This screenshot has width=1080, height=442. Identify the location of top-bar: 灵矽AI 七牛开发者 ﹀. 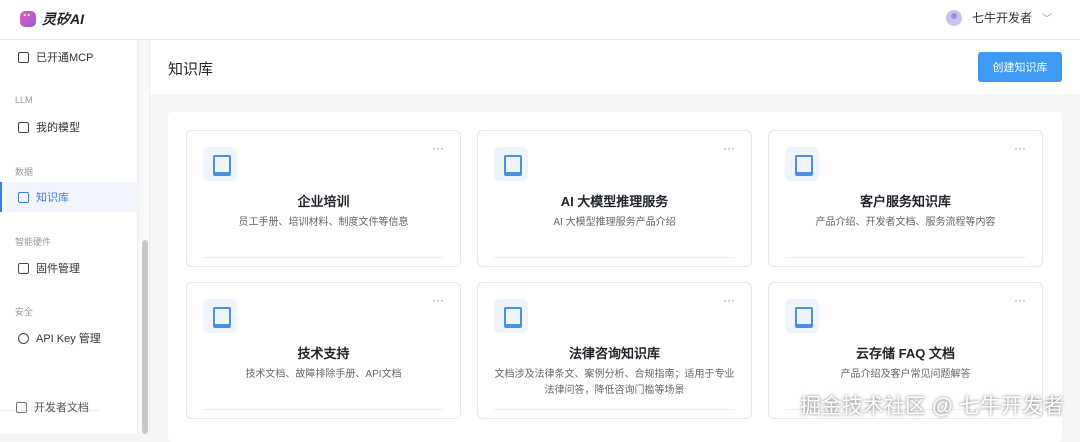
(540, 20).